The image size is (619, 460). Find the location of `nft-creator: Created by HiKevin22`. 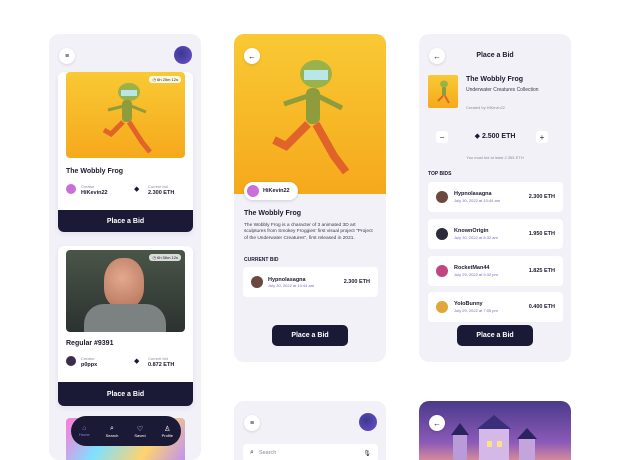

nft-creator: Created by HiKevin22 is located at coordinates (485, 107).